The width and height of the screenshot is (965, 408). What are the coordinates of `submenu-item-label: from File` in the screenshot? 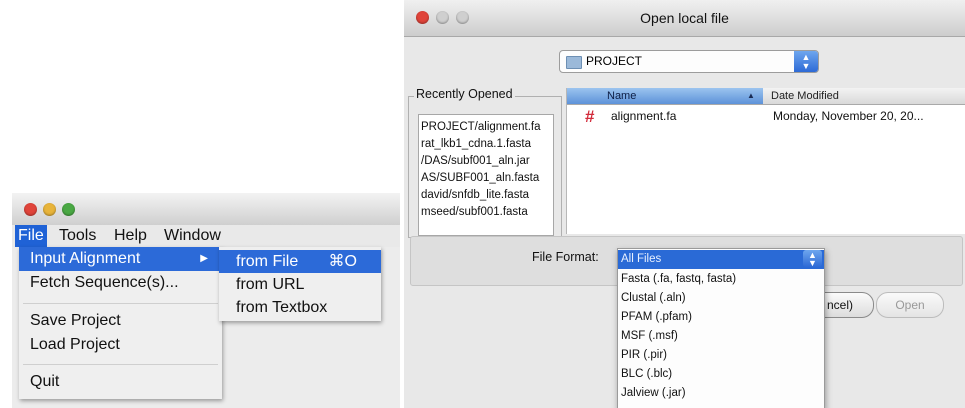 It's located at (267, 261).